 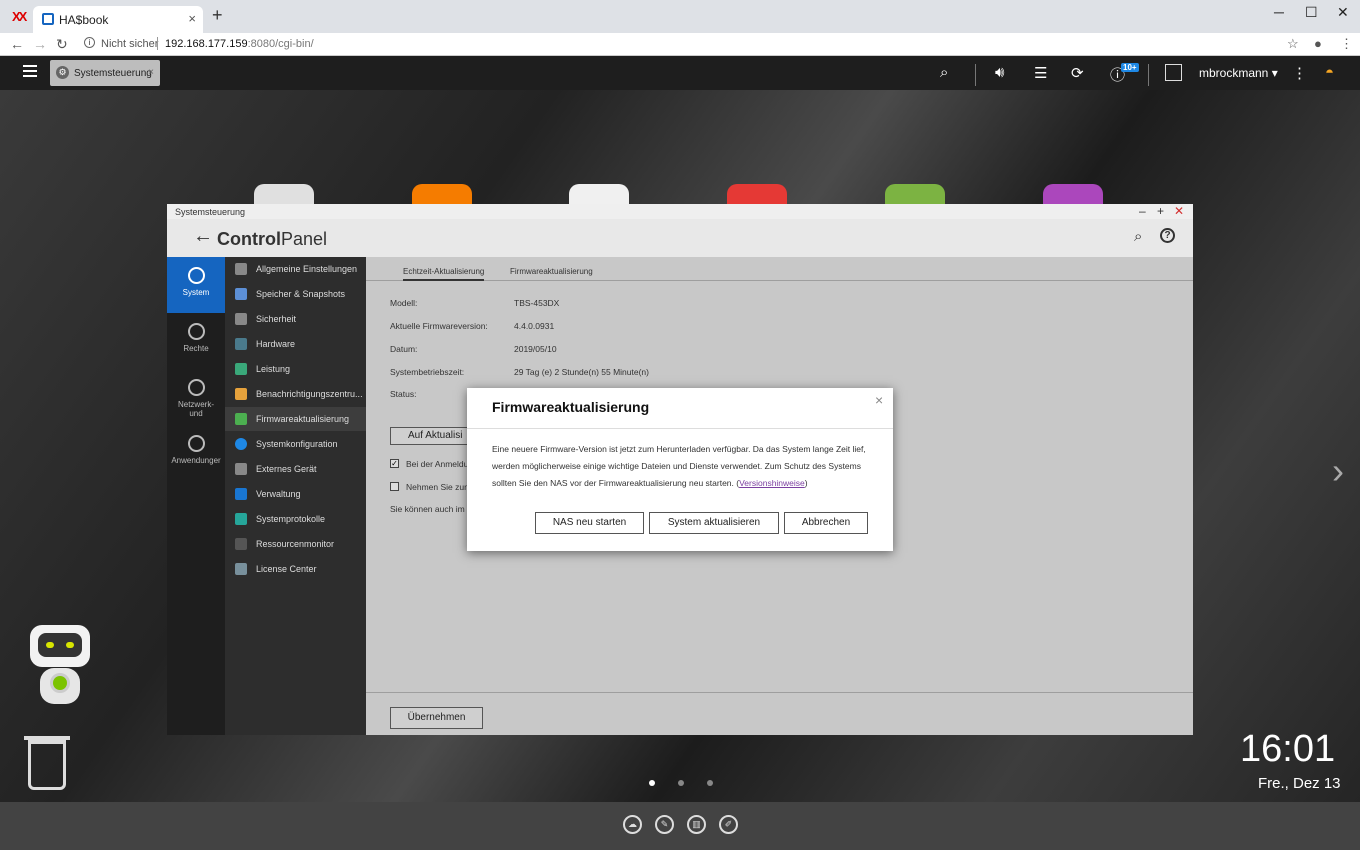 I want to click on auto-check-checkbox: ✓, so click(x=394, y=463).